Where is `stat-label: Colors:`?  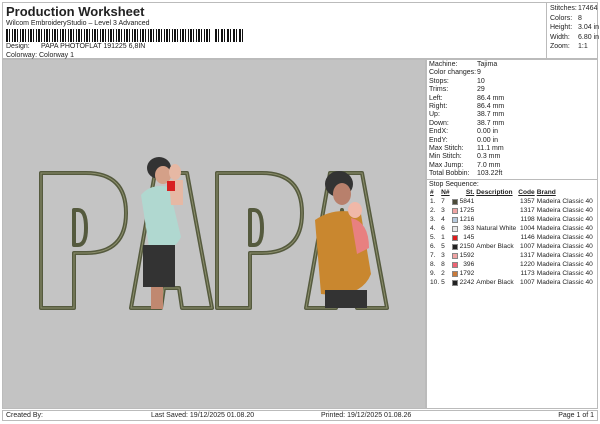 stat-label: Colors: is located at coordinates (561, 18).